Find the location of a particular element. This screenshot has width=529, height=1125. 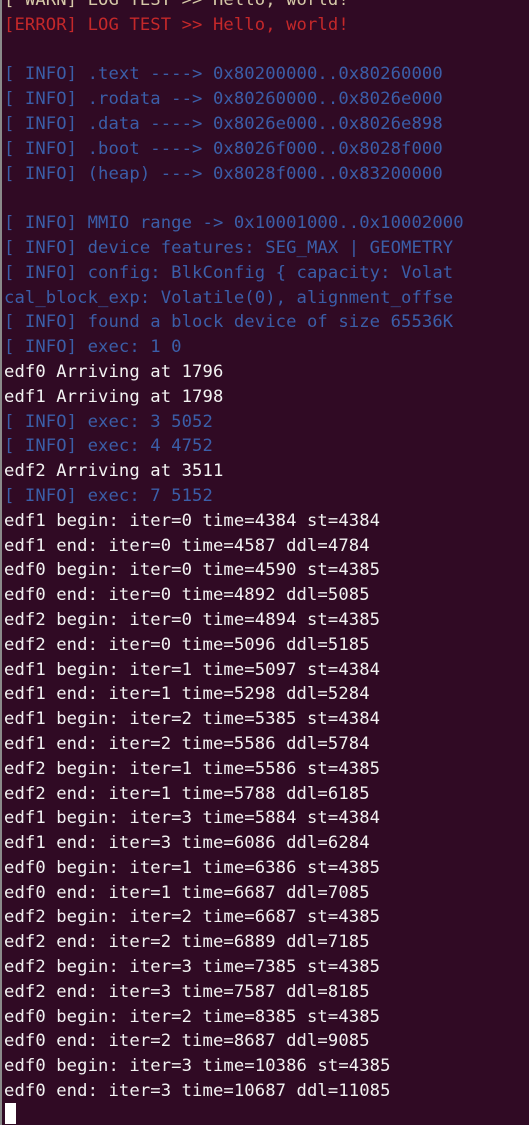

terminal-line-out: edf1 Arriving at 1798 is located at coordinates (114, 396).